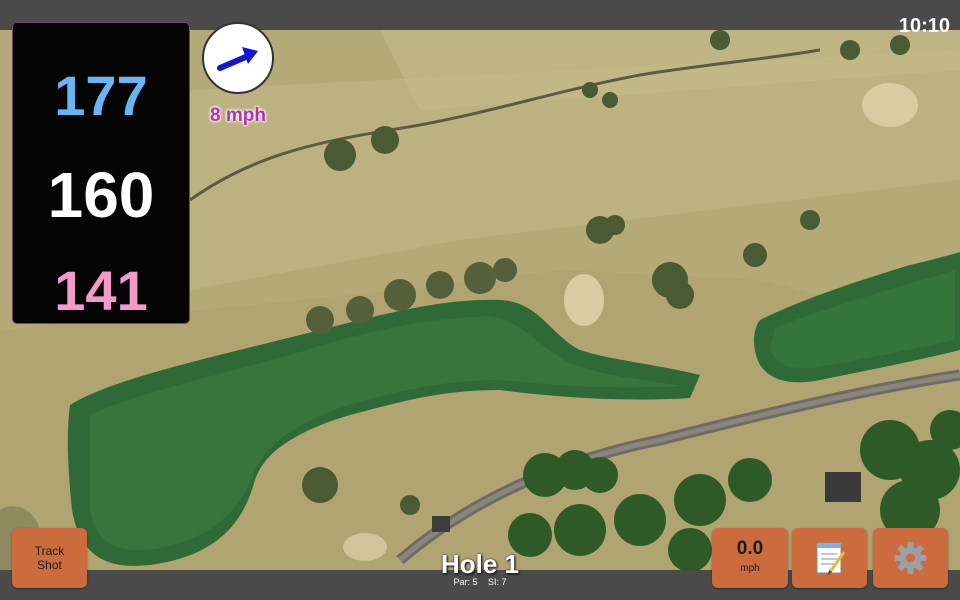 The image size is (960, 600). I want to click on settings-button, so click(910, 558).